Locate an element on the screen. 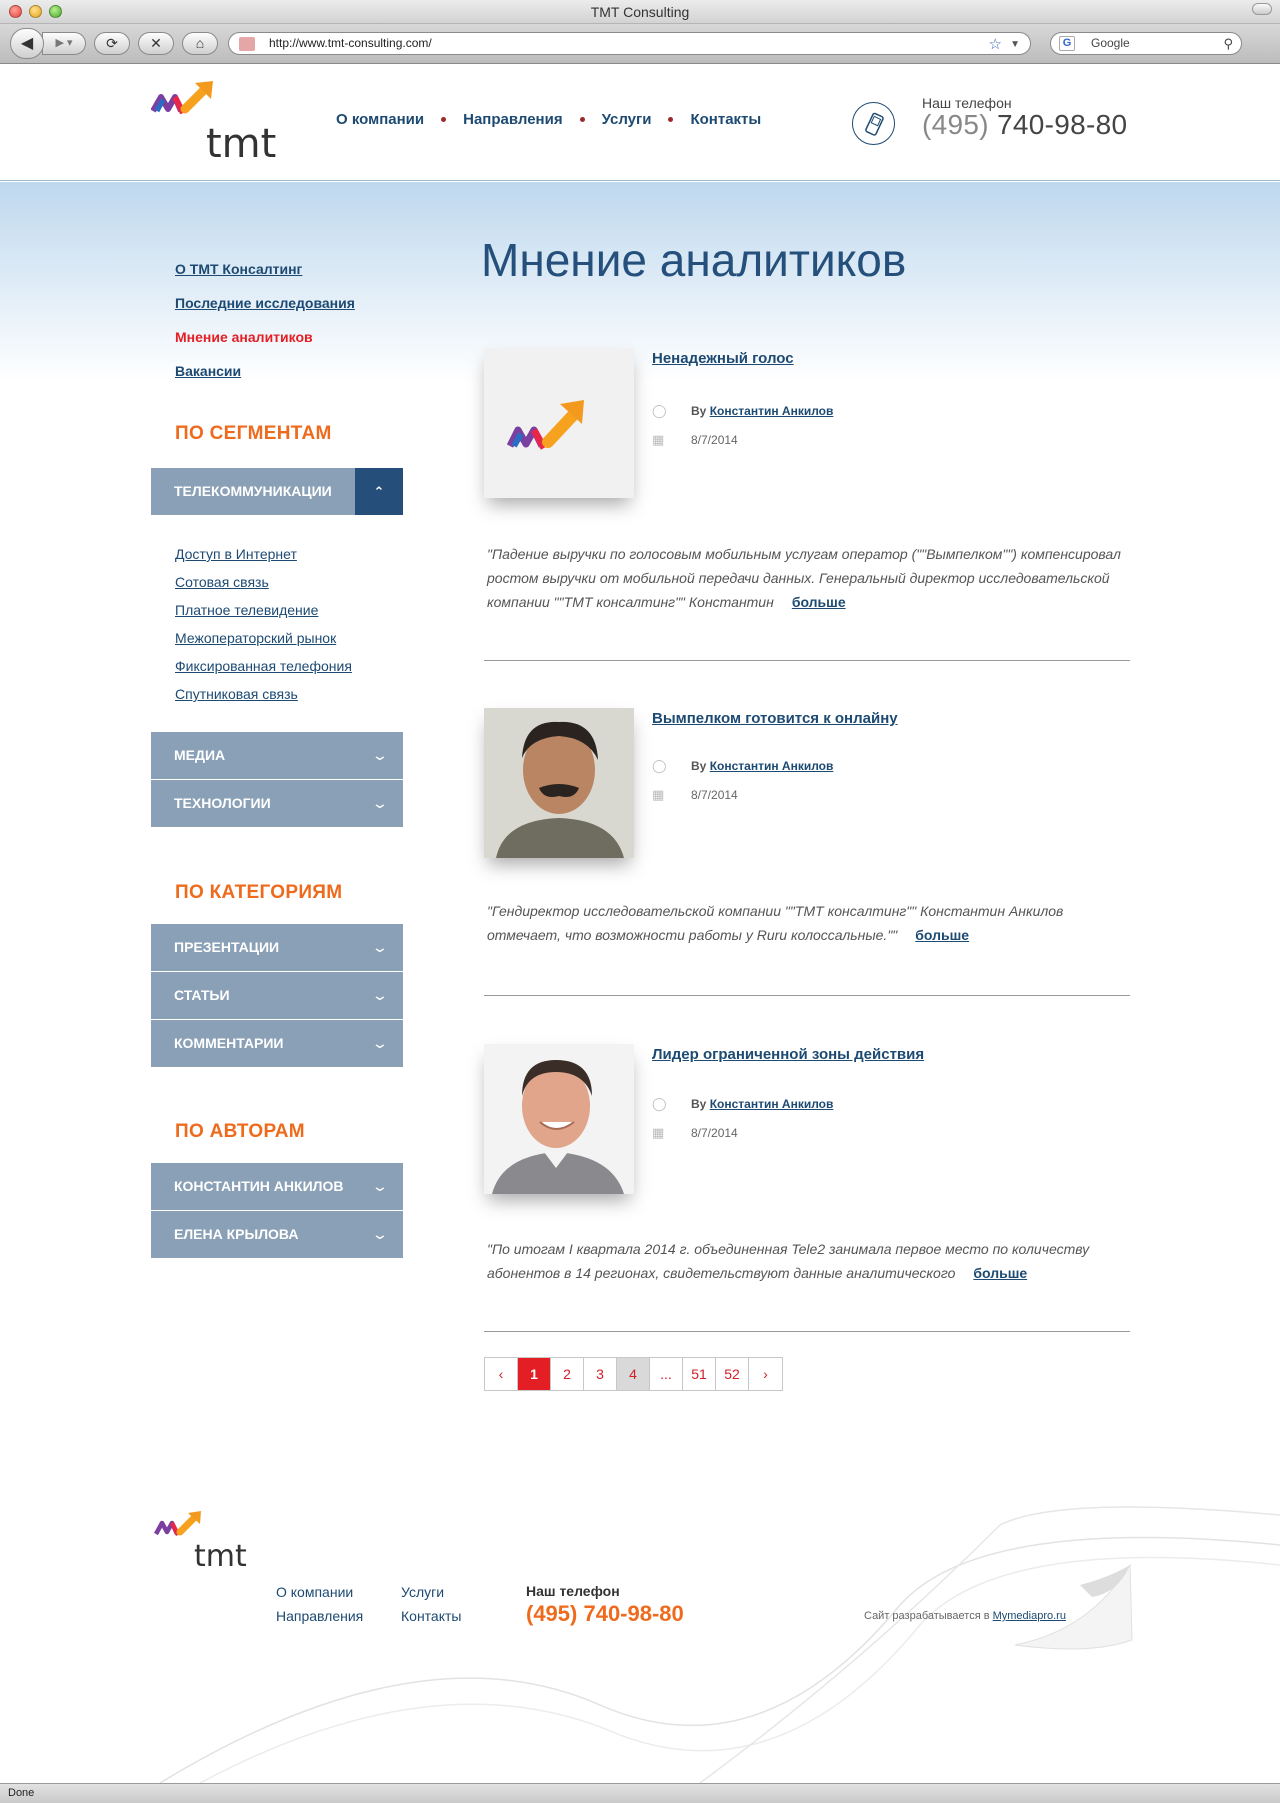  article-title-link: Вымпелком готовится к онлайну is located at coordinates (775, 718).